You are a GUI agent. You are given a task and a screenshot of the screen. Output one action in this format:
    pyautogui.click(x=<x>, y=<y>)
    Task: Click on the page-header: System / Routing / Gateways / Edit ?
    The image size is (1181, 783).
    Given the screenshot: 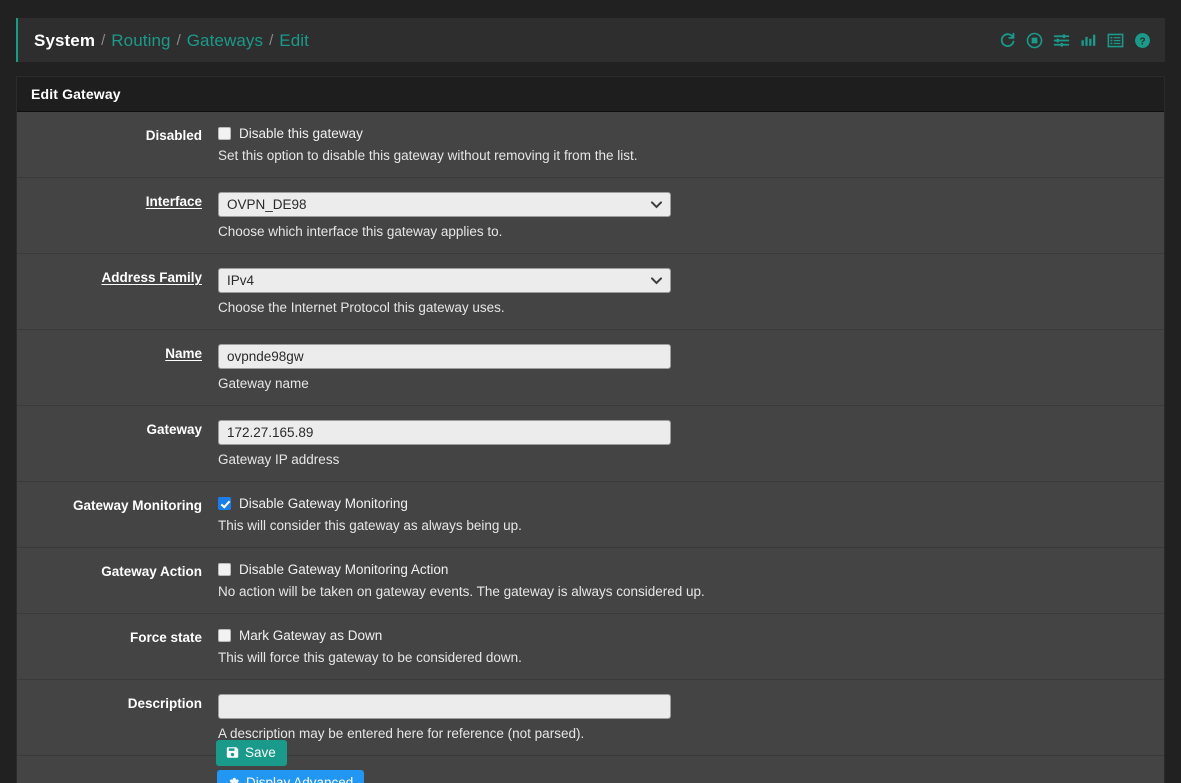 What is the action you would take?
    pyautogui.click(x=590, y=40)
    